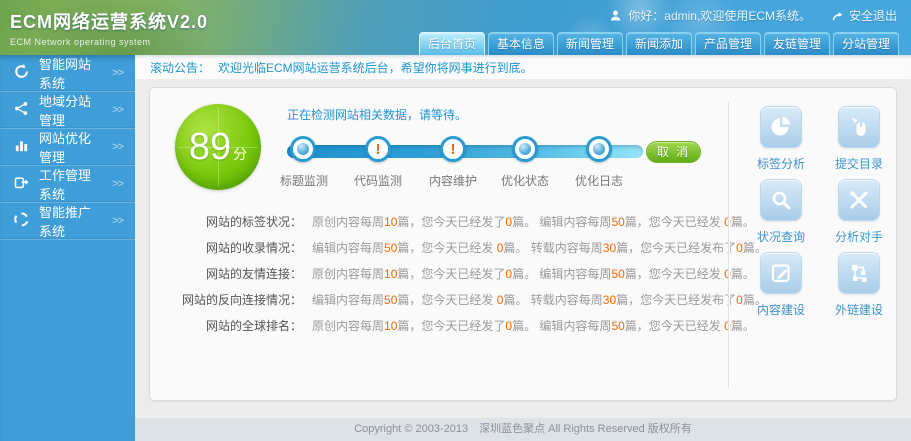  I want to click on user-icon, so click(615, 15).